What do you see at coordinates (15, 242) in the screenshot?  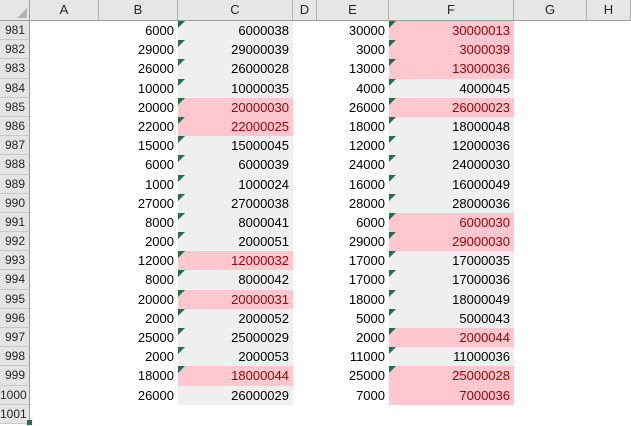 I see `row-header: 992` at bounding box center [15, 242].